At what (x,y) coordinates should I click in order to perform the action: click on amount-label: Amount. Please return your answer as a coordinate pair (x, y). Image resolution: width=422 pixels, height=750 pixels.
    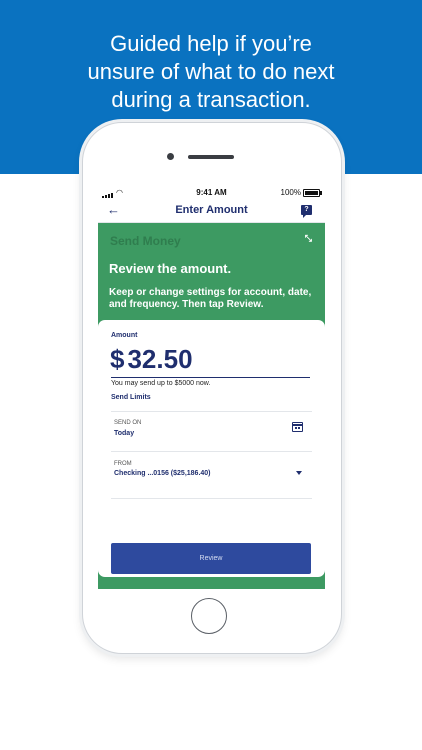
    Looking at the image, I should click on (124, 335).